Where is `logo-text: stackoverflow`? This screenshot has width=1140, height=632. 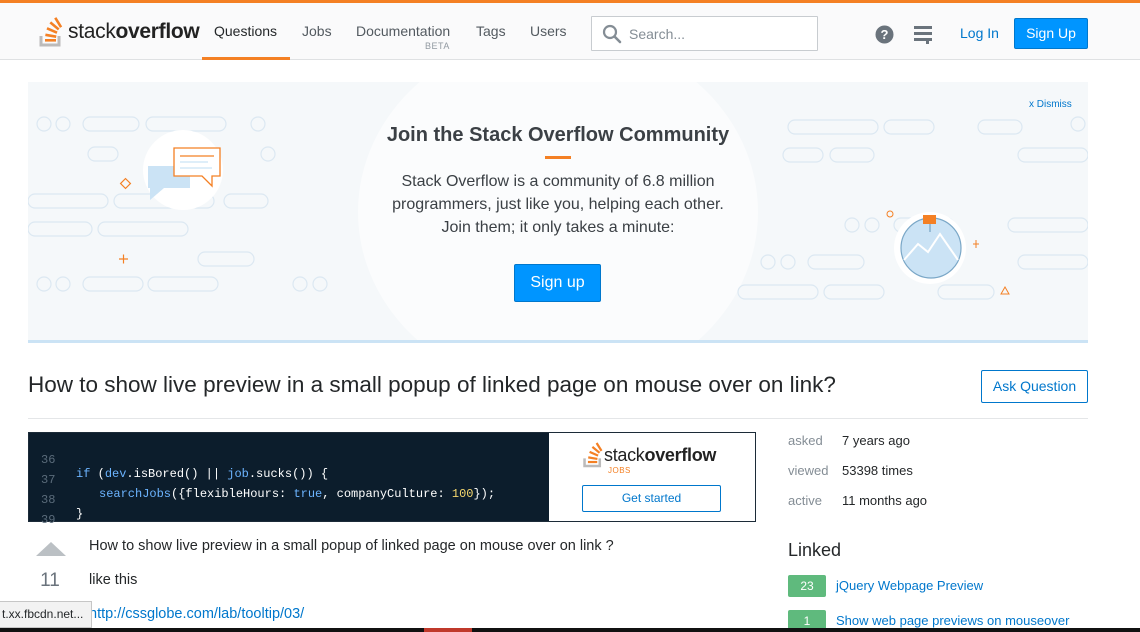
logo-text: stackoverflow is located at coordinates (134, 31).